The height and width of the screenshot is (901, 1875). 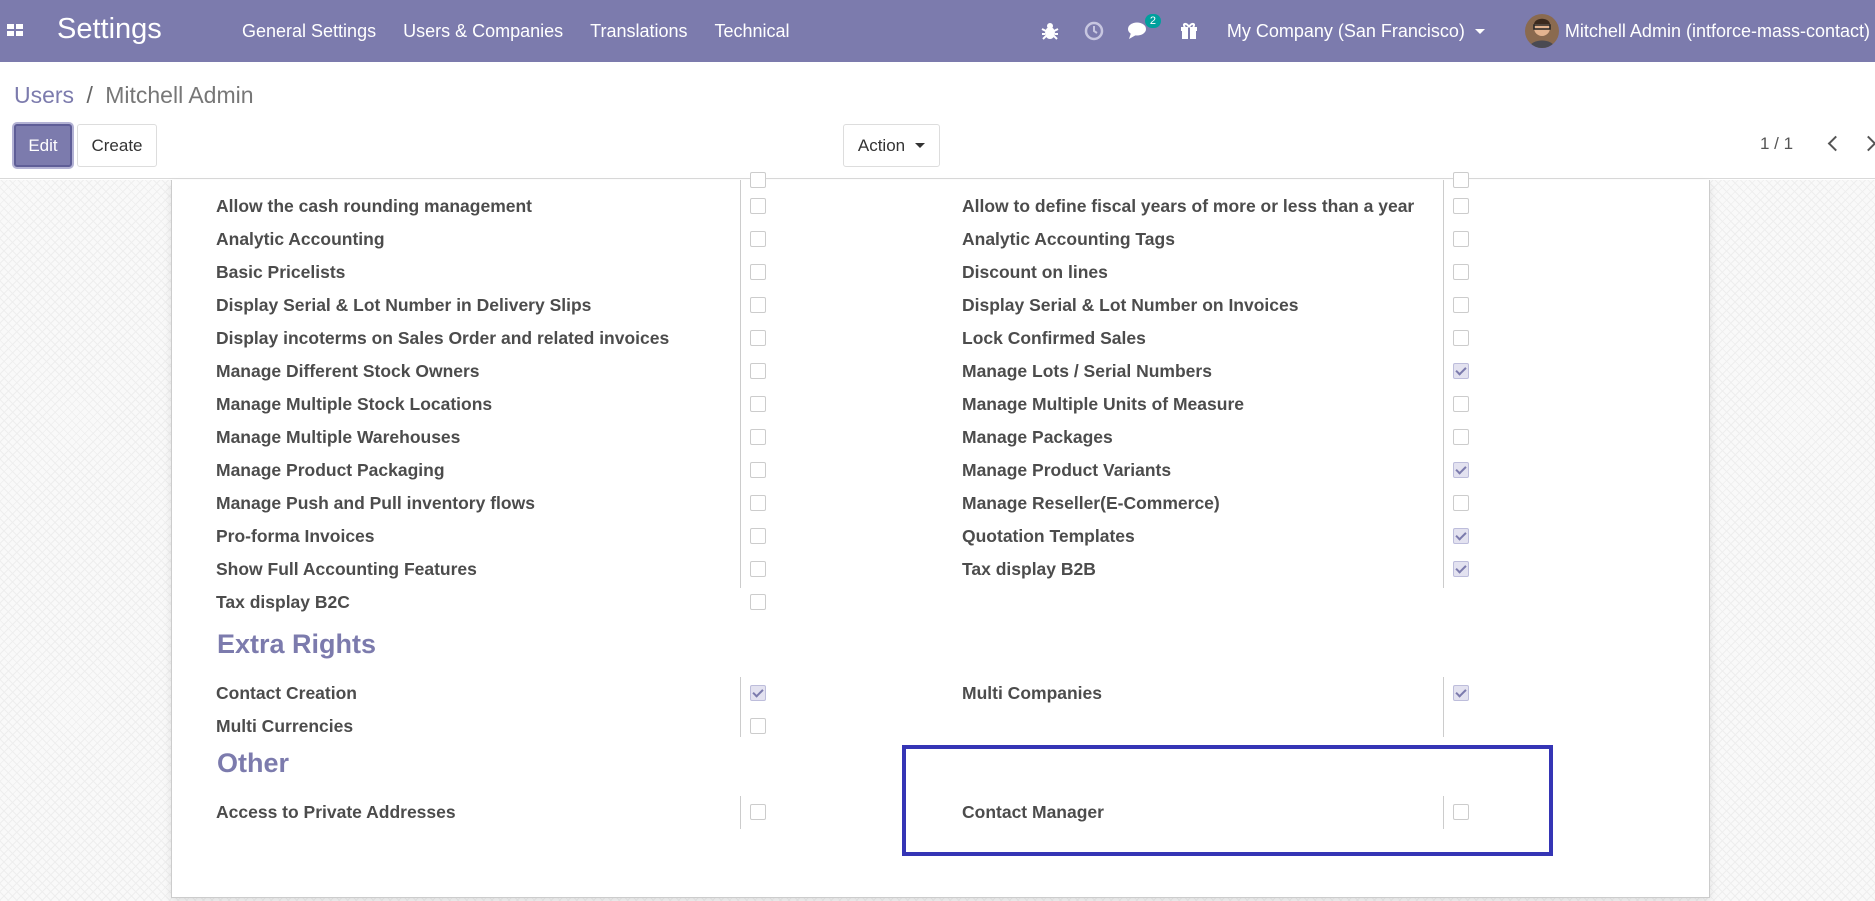 I want to click on field-label: Analytic Accounting Tags, so click(x=1068, y=239).